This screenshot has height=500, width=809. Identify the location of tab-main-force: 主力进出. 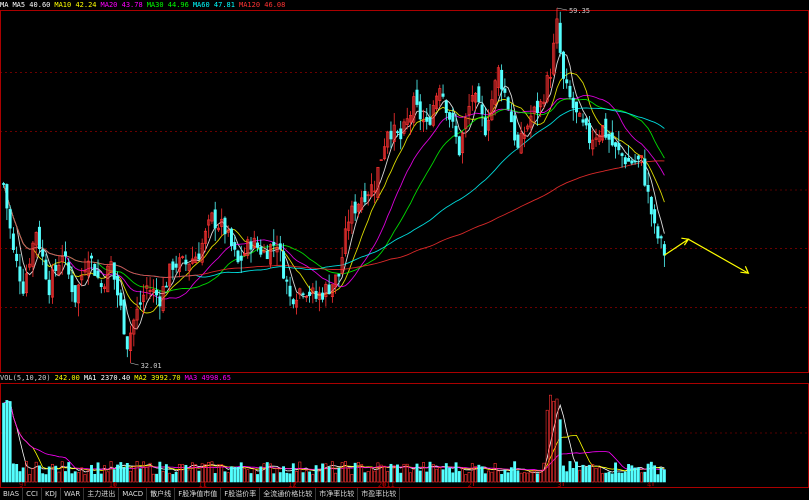
(102, 494).